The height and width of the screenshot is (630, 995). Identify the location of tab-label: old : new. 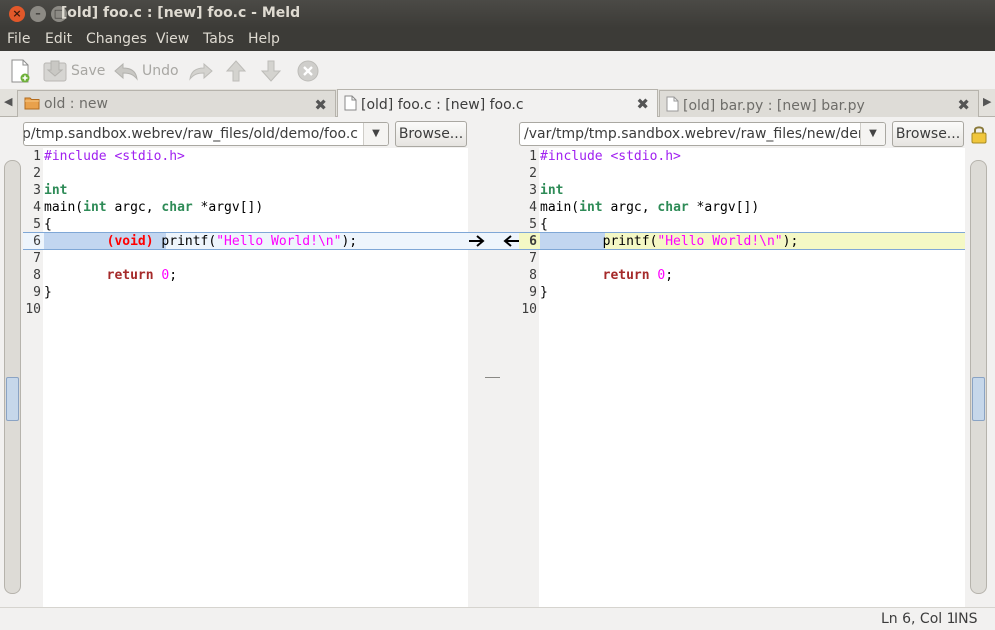
(76, 104).